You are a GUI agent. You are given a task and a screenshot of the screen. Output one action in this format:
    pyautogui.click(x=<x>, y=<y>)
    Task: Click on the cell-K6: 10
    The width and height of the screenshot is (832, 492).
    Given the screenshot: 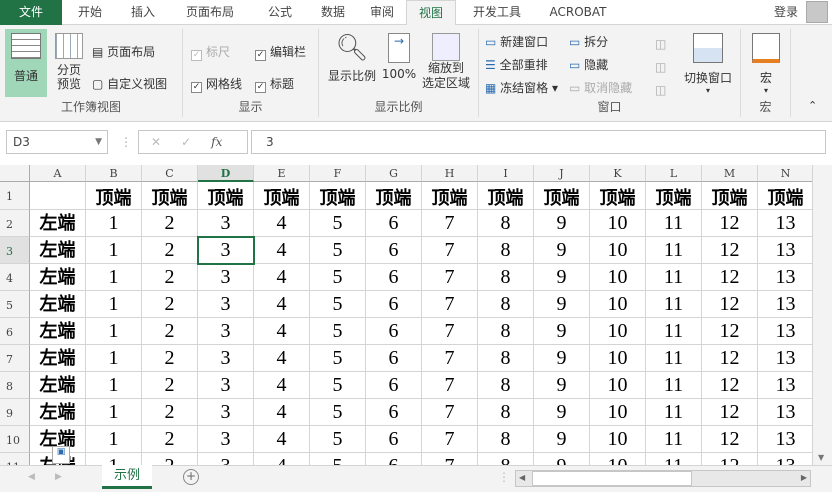 What is the action you would take?
    pyautogui.click(x=618, y=331)
    